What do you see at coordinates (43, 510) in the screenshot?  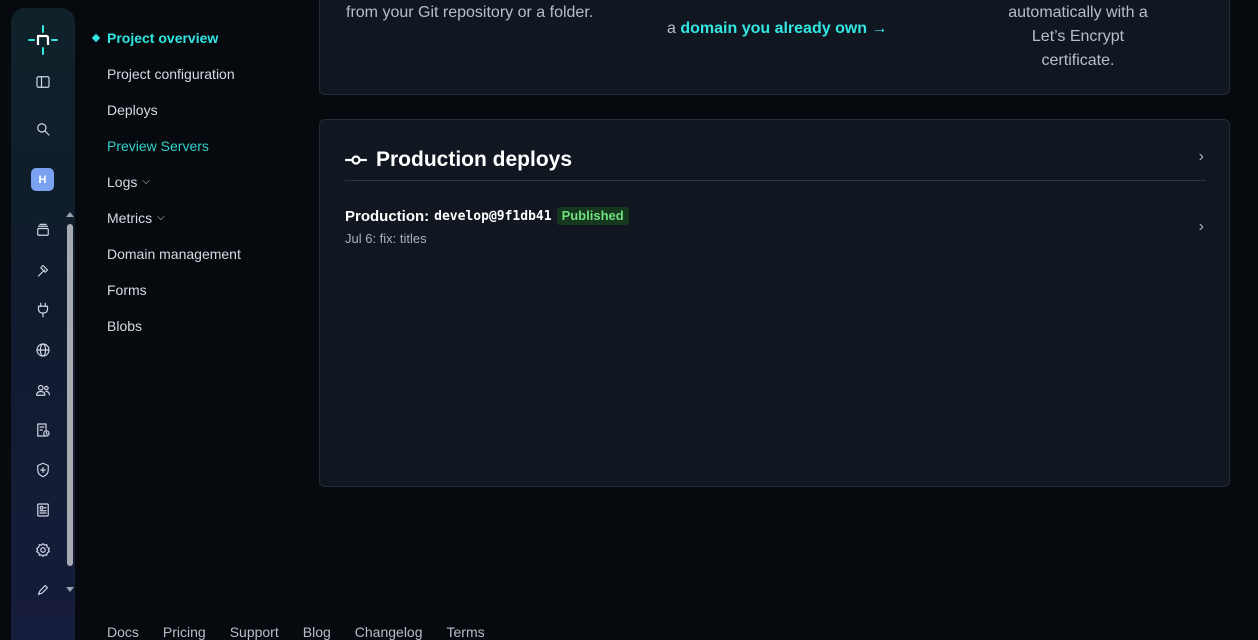 I see `billing-icon` at bounding box center [43, 510].